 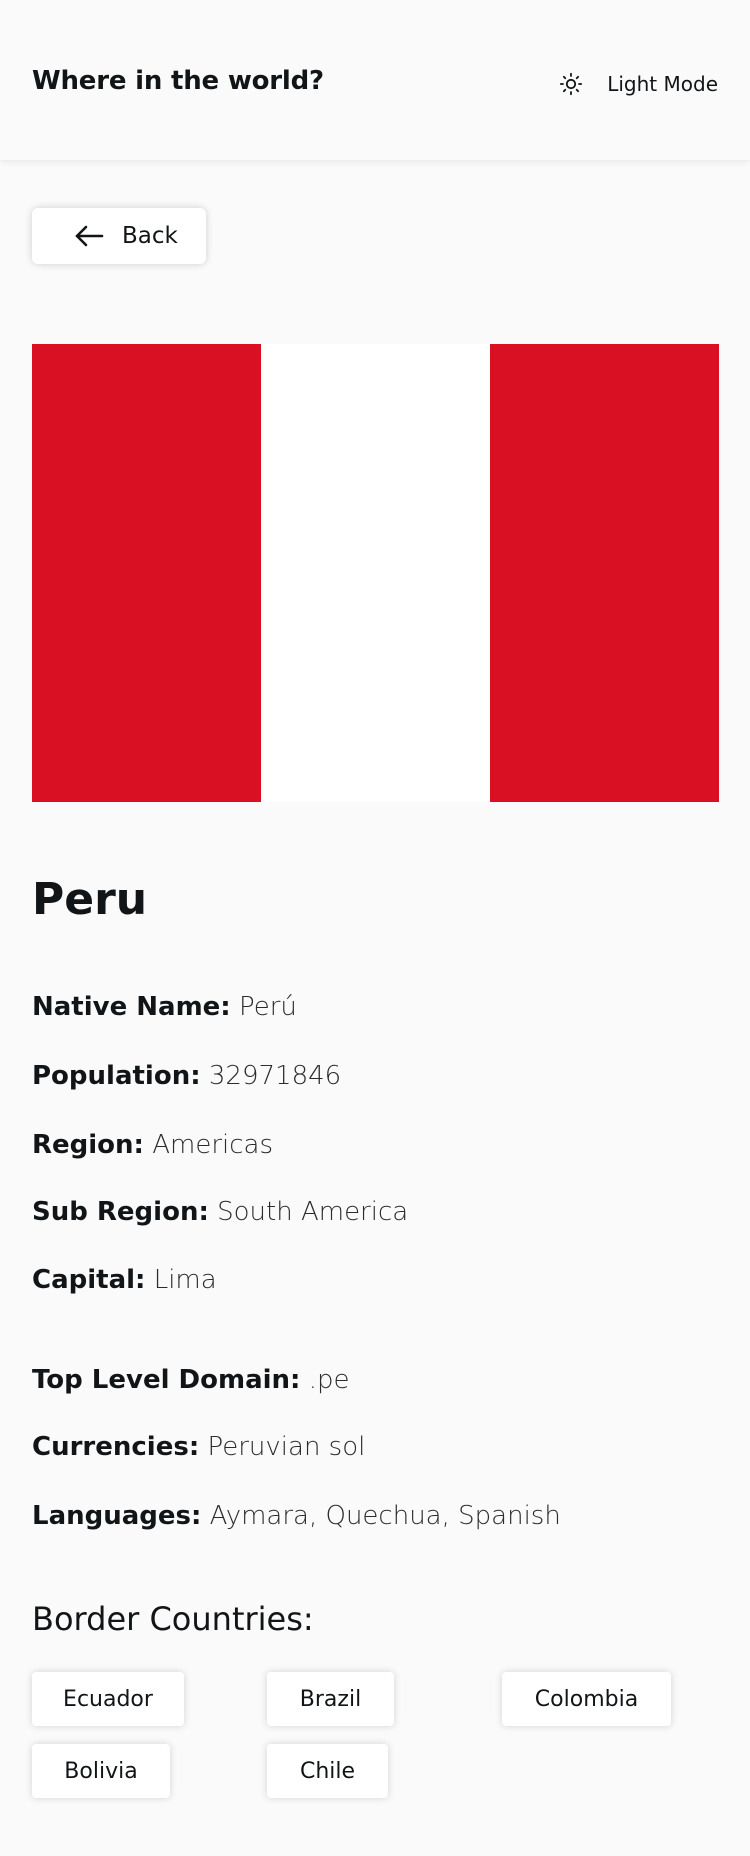 I want to click on sun-icon, so click(x=571, y=84).